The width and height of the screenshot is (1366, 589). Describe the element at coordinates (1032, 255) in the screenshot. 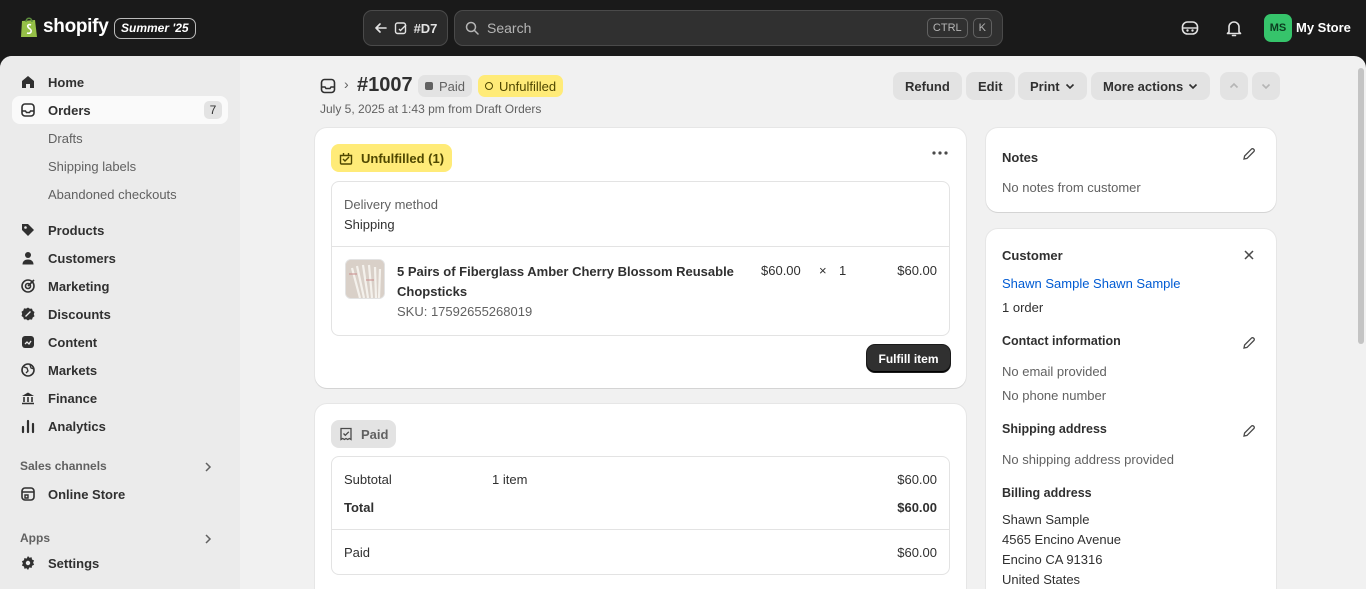

I see `customer-title: Customer` at that location.